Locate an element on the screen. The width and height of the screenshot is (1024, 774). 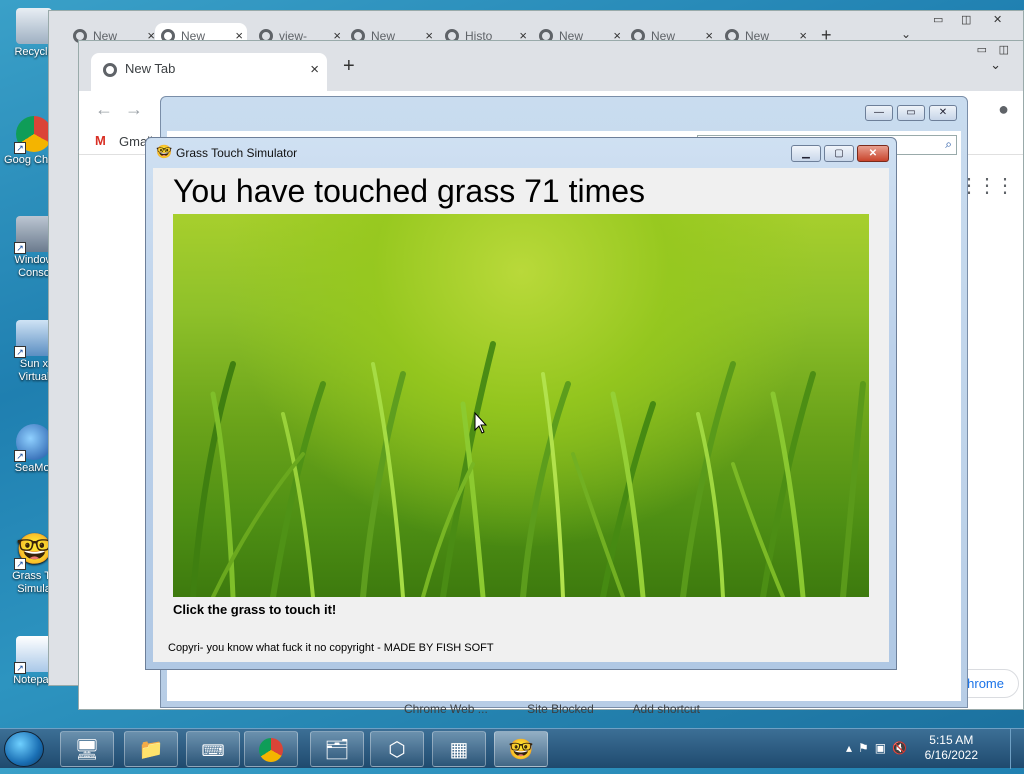
close-icon: × is located at coordinates (314, 69).